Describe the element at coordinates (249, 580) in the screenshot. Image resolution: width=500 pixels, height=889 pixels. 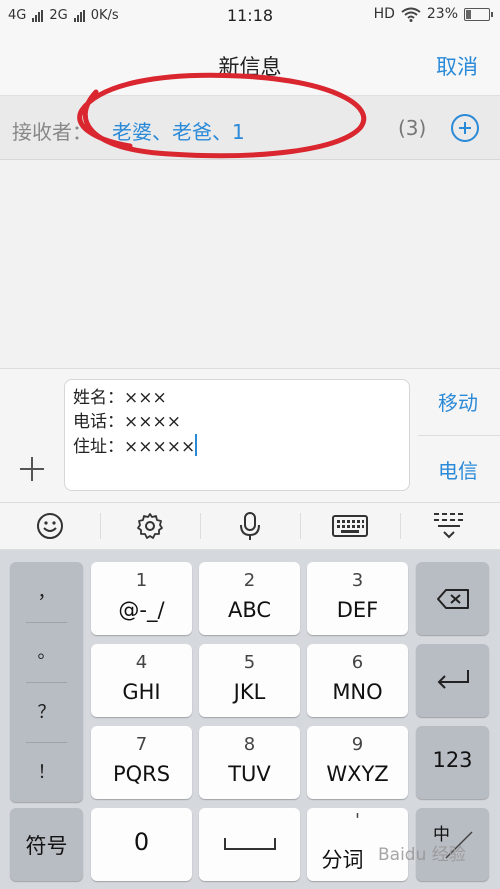
I see `key-number: 2` at that location.